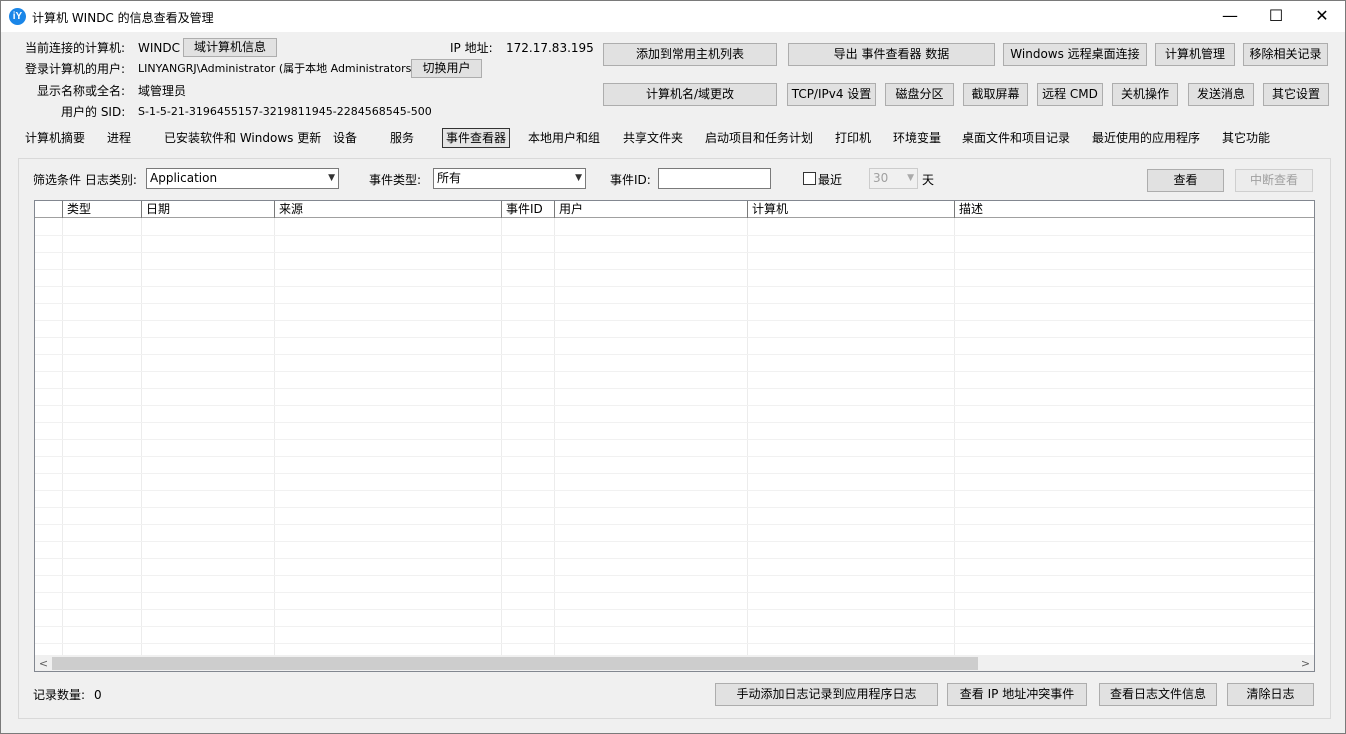 Image resolution: width=1346 pixels, height=734 pixels. Describe the element at coordinates (1221, 94) in the screenshot. I see `send-message-button: 发送消息` at that location.